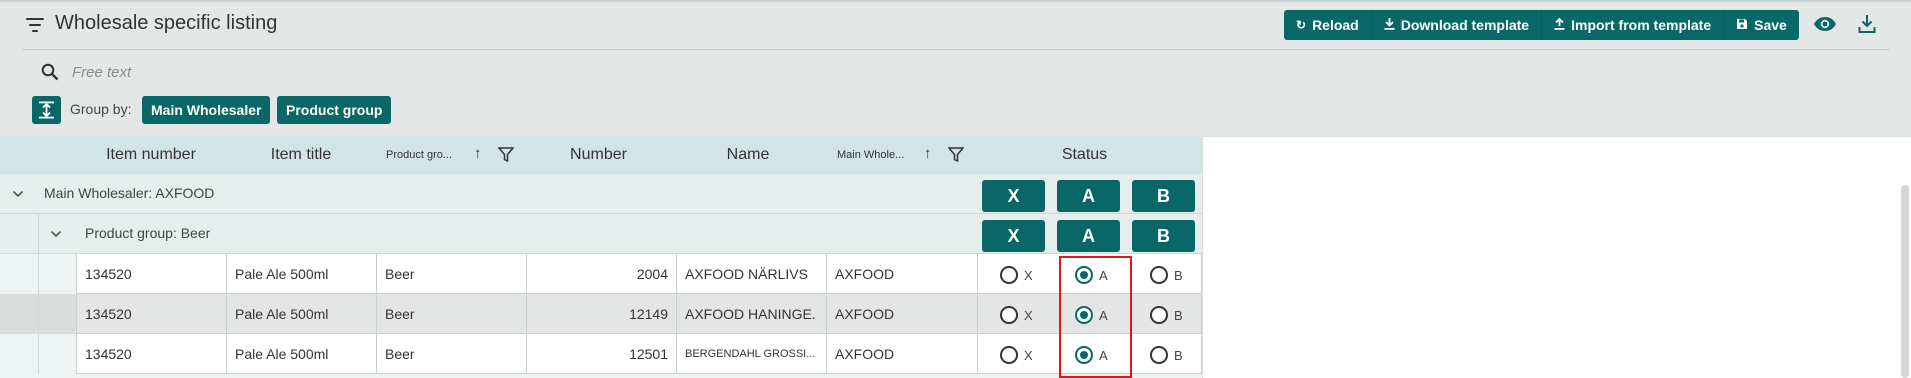 The width and height of the screenshot is (1911, 378). Describe the element at coordinates (1163, 196) in the screenshot. I see `set-all-b-button: B` at that location.